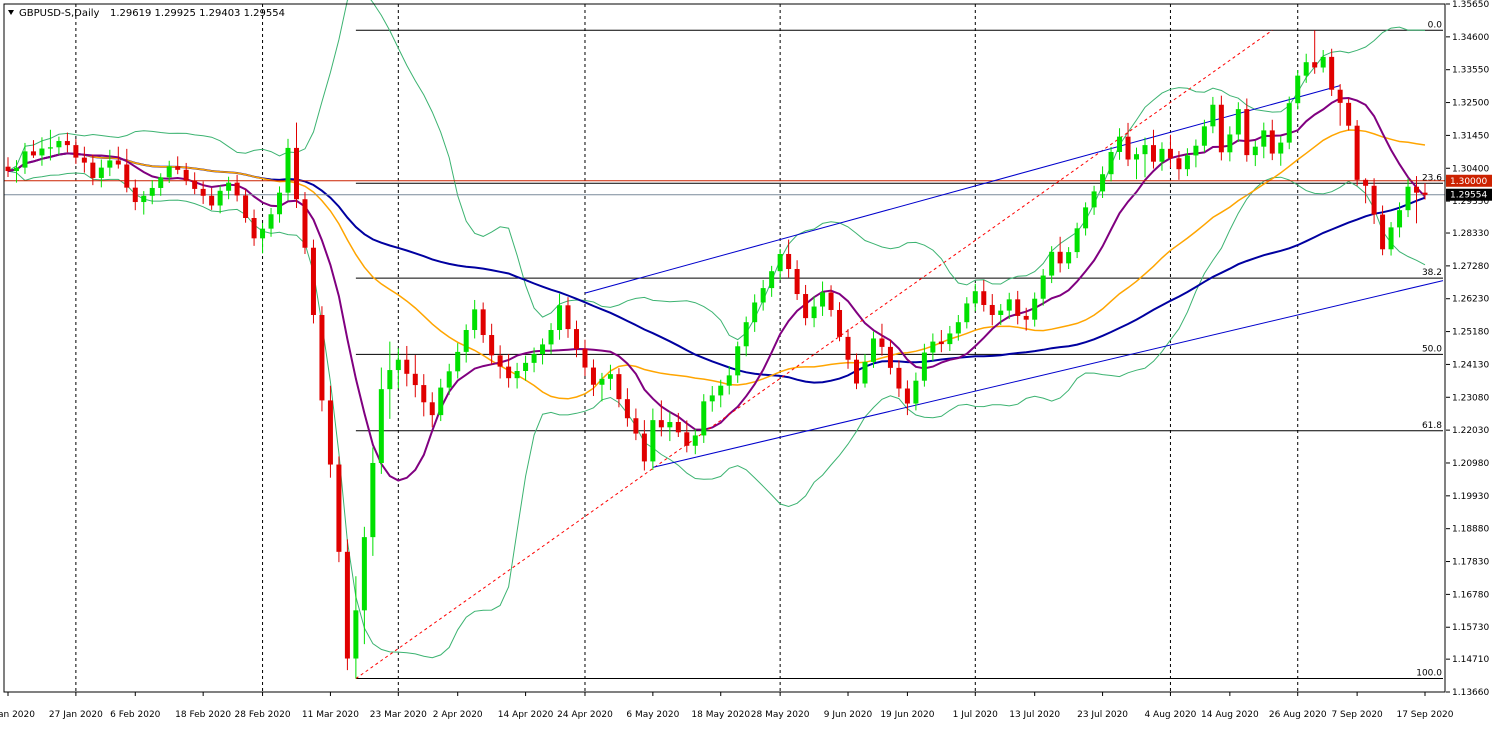 The image size is (1493, 731). Describe the element at coordinates (1432, 273) in the screenshot. I see `fibonacci-level-label: 38.2` at that location.